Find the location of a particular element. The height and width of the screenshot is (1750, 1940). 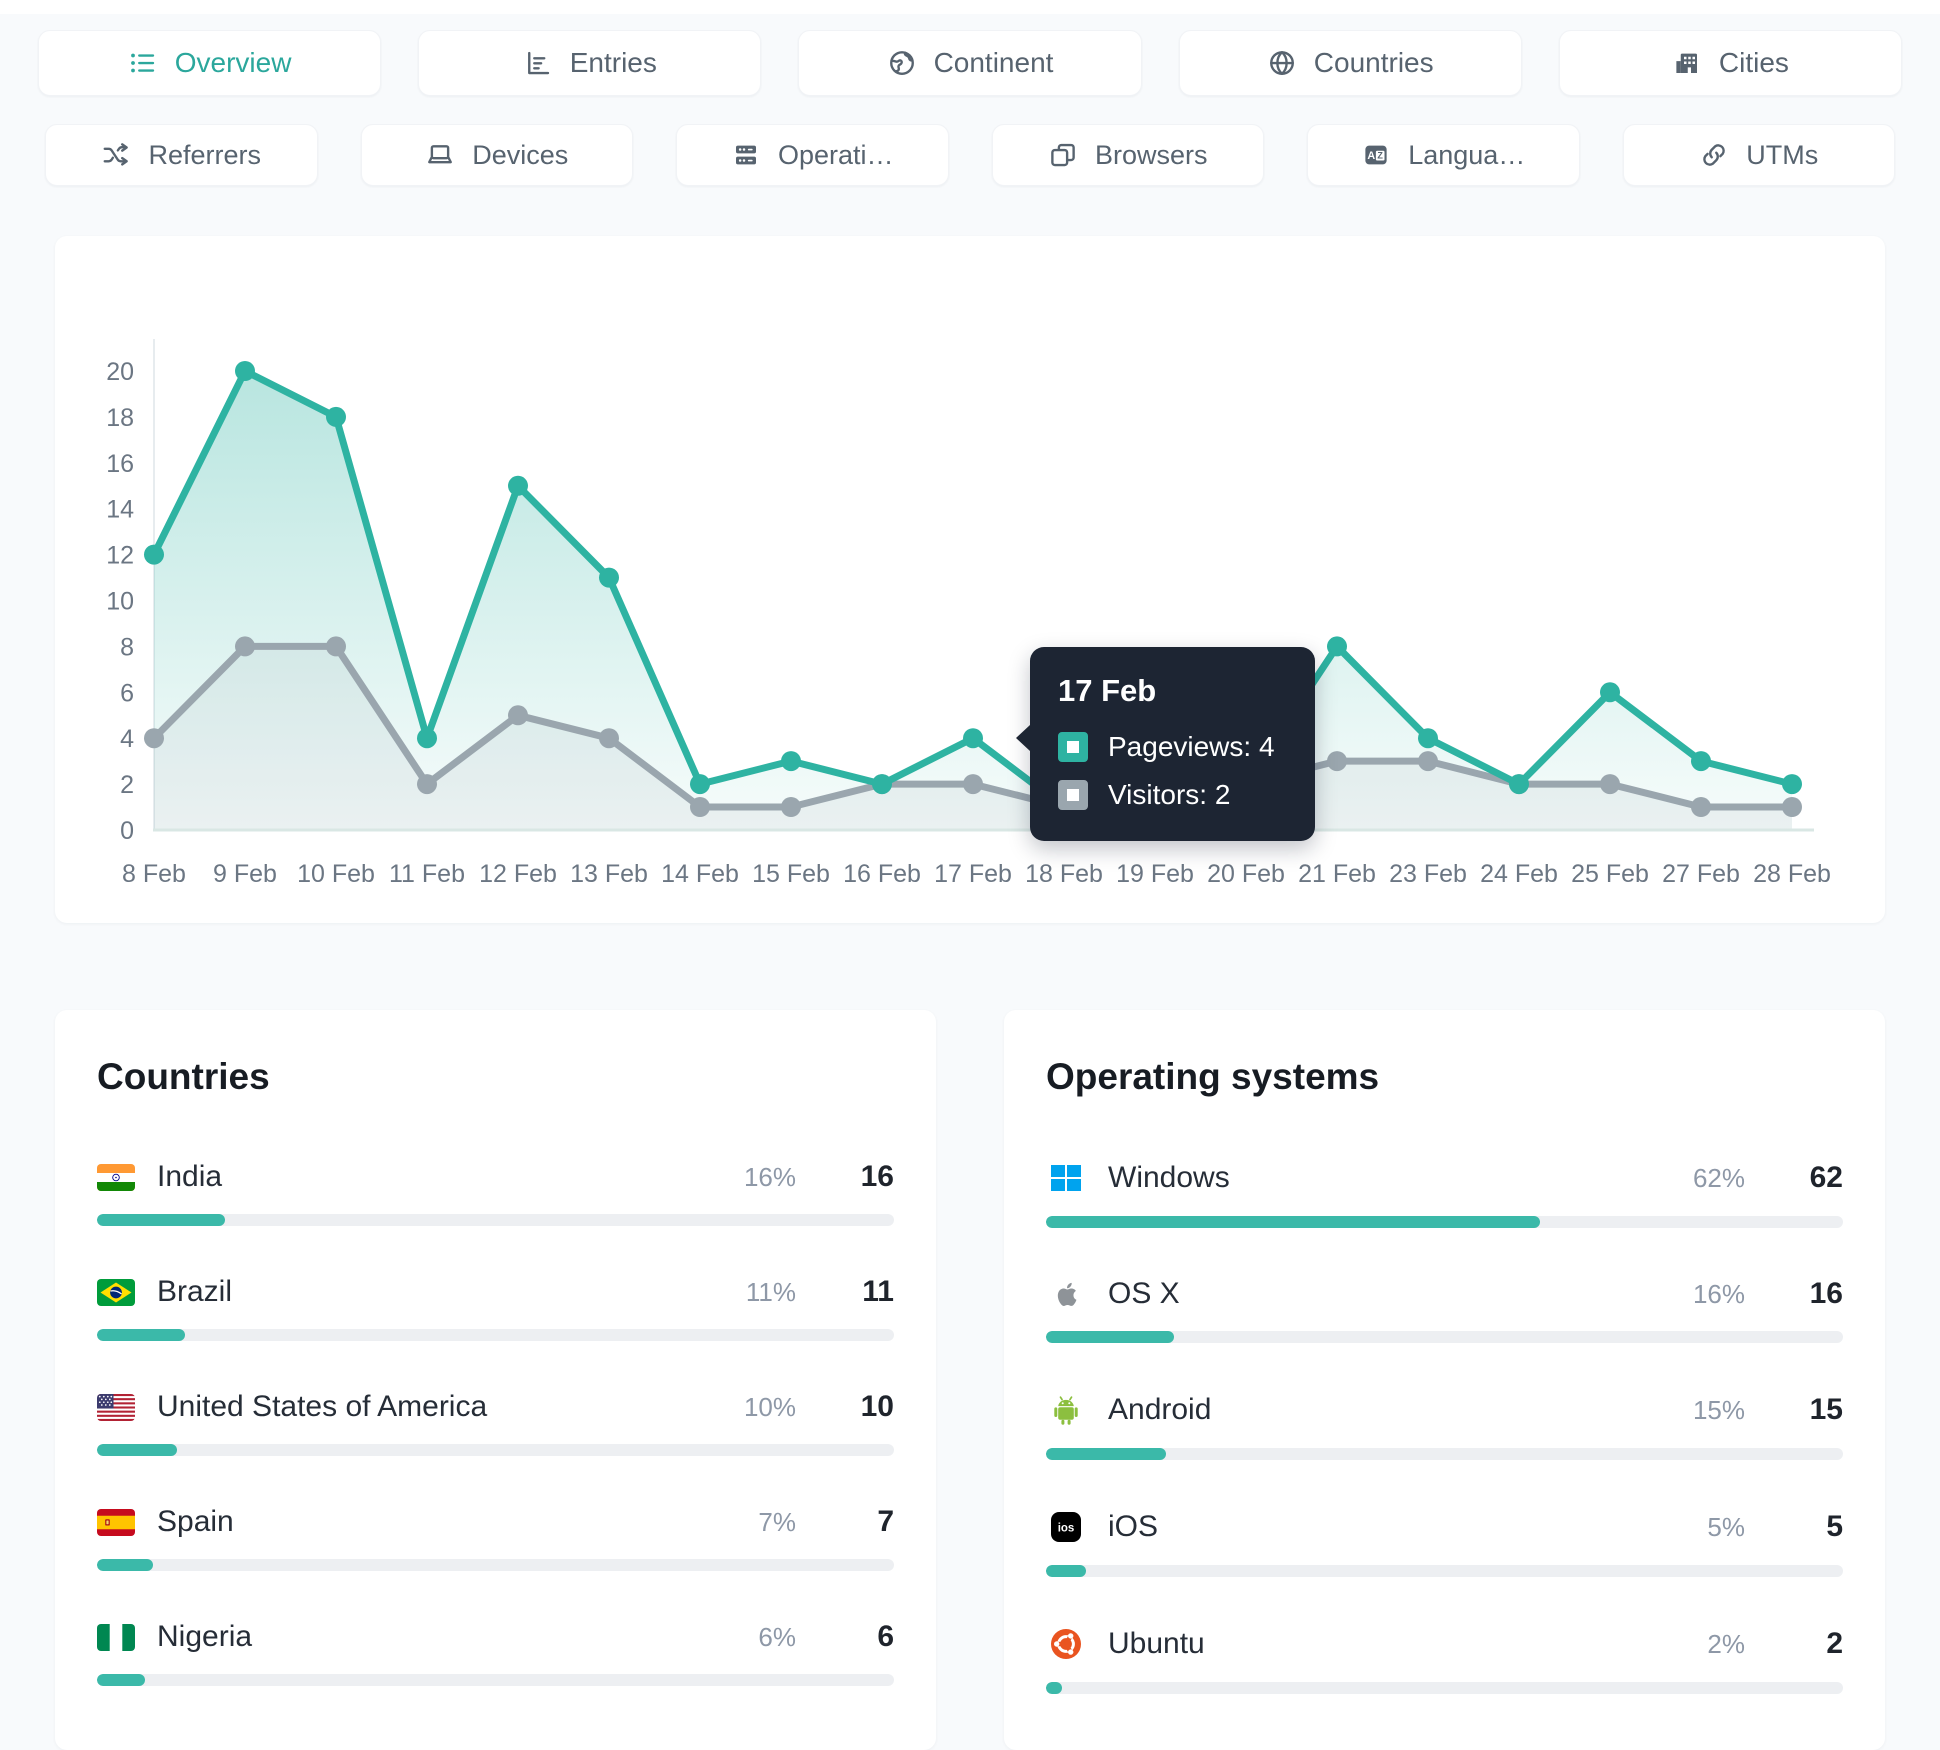

svg-text: 12 Feb is located at coordinates (518, 874).